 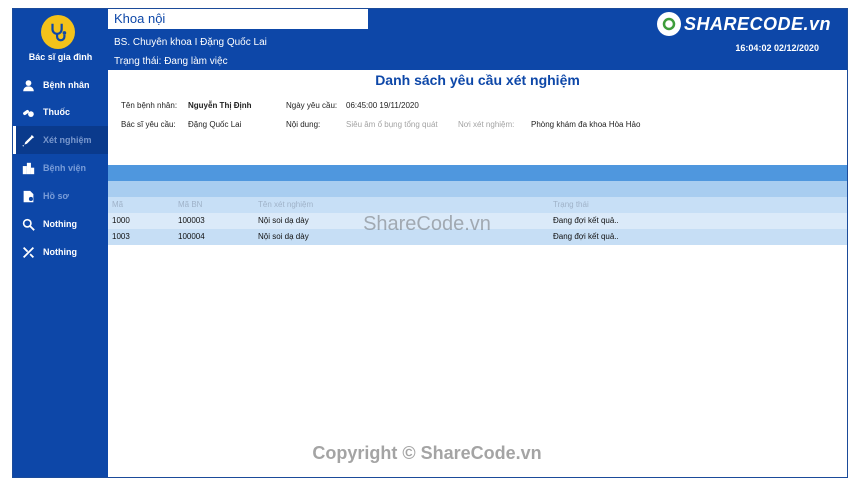 I want to click on patient-value: Nguyễn Thị Định, so click(x=220, y=105).